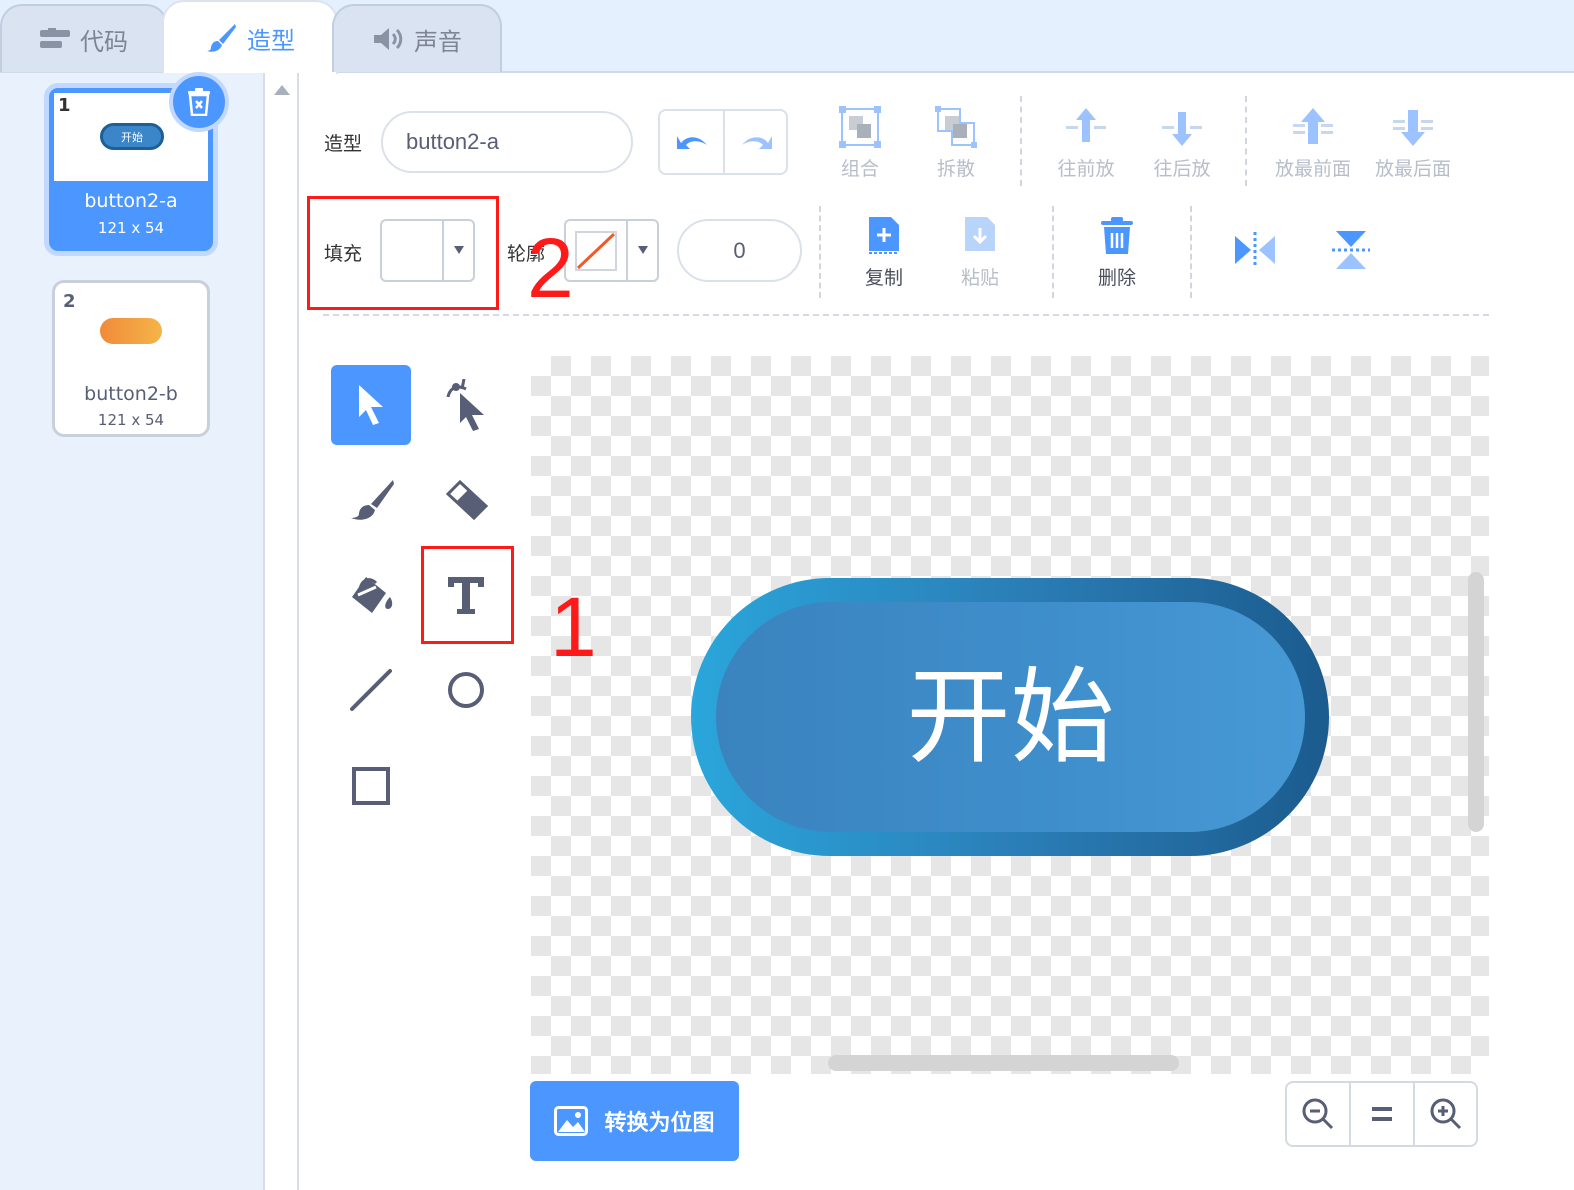 This screenshot has height=1190, width=1574. Describe the element at coordinates (131, 331) in the screenshot. I see `thumbnail-button` at that location.